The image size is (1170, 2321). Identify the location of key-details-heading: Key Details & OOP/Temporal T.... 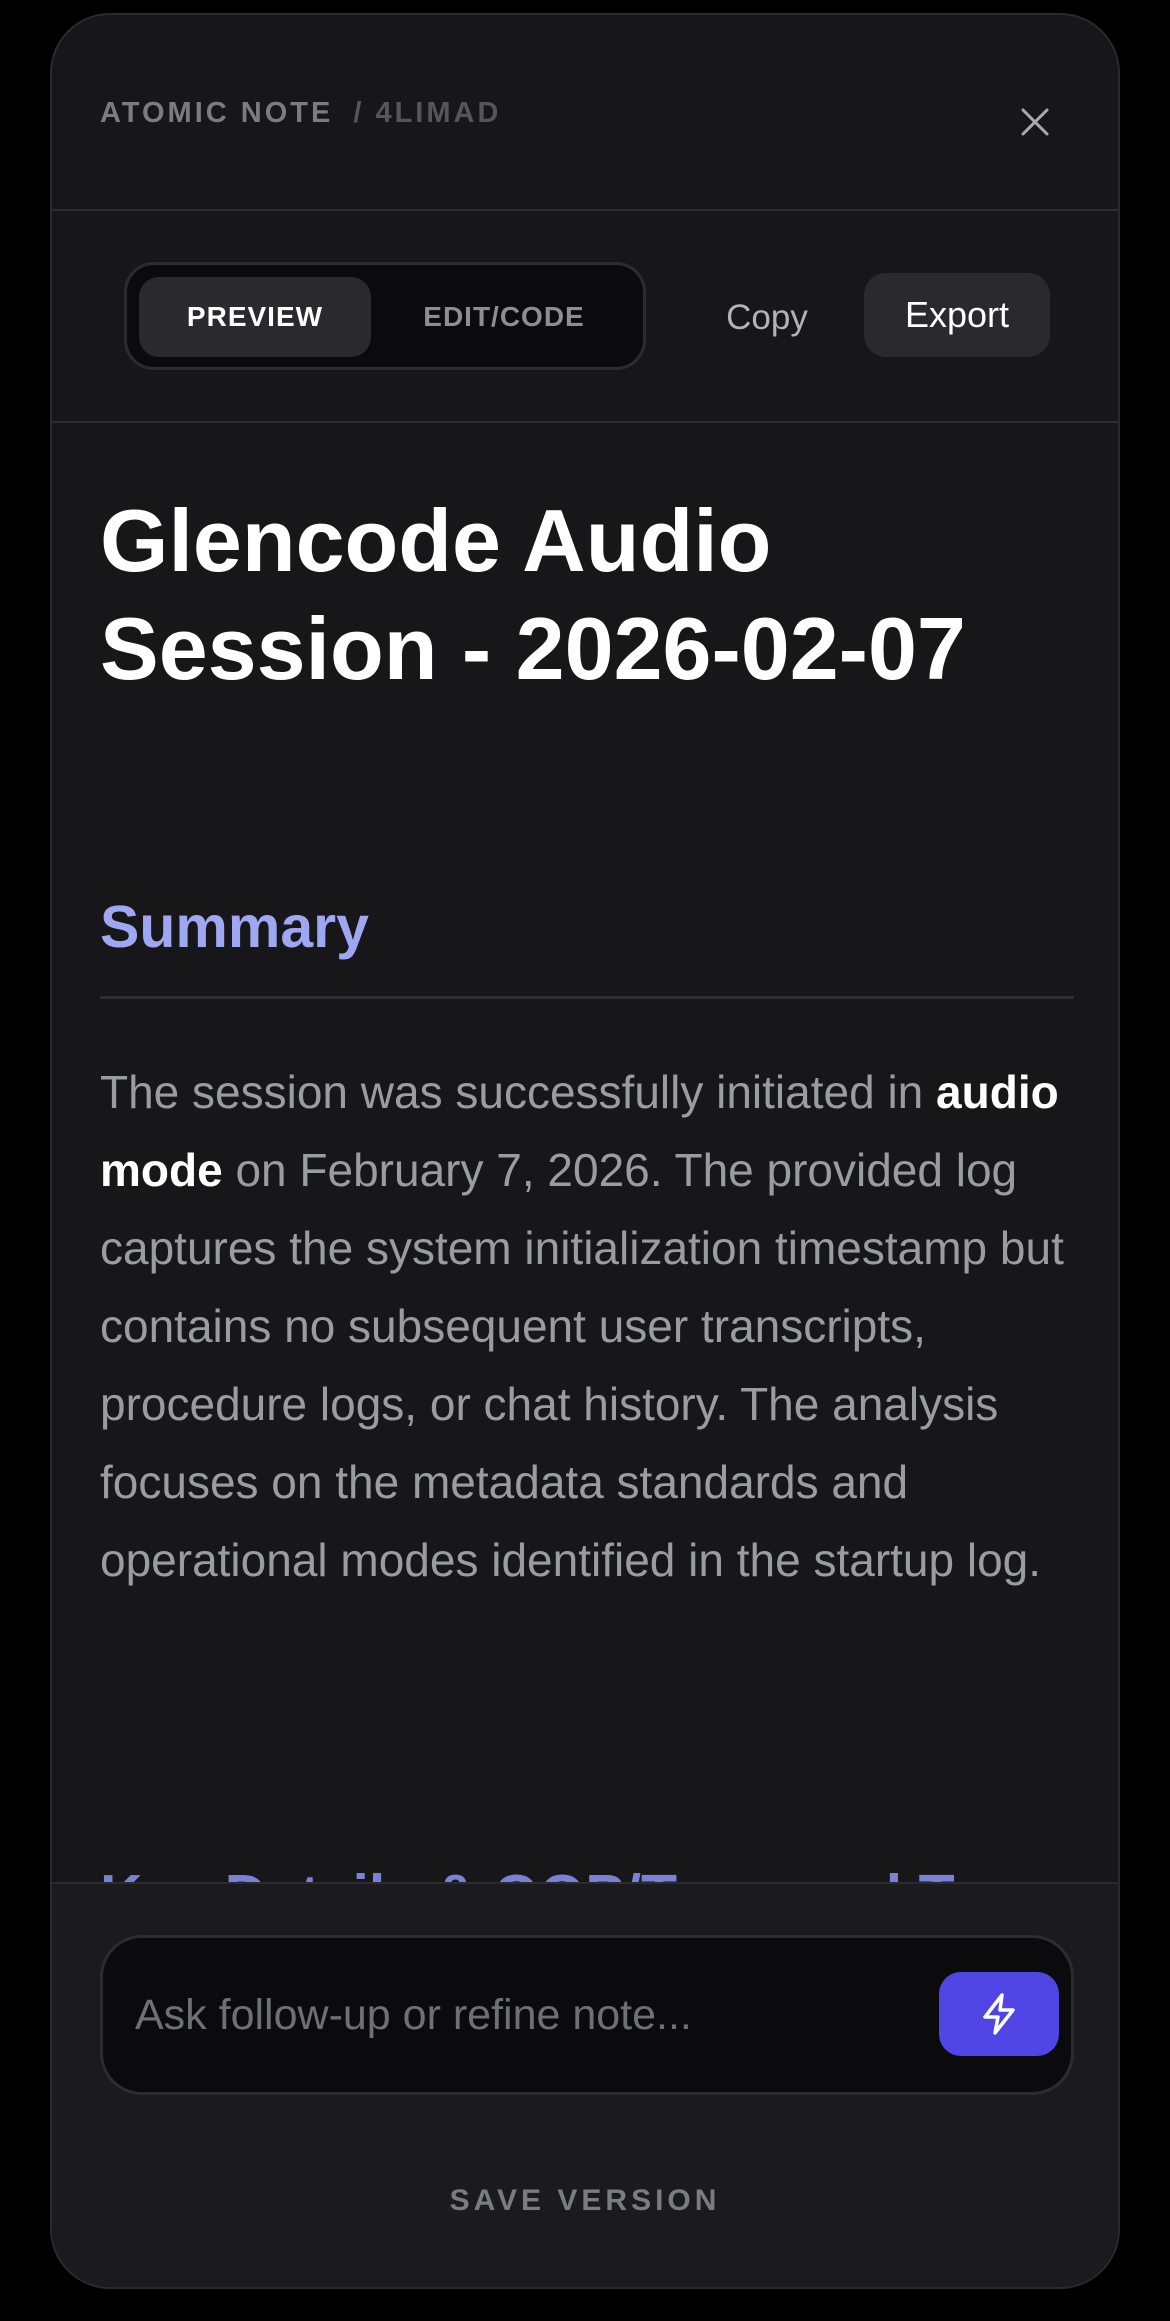
(548, 1871).